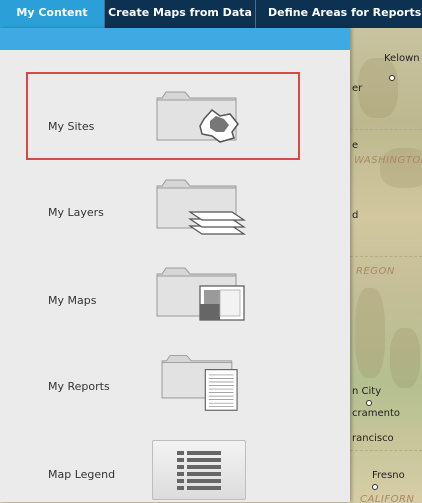 This screenshot has height=503, width=422. Describe the element at coordinates (52, 14) in the screenshot. I see `tab-my-content: My Content` at that location.